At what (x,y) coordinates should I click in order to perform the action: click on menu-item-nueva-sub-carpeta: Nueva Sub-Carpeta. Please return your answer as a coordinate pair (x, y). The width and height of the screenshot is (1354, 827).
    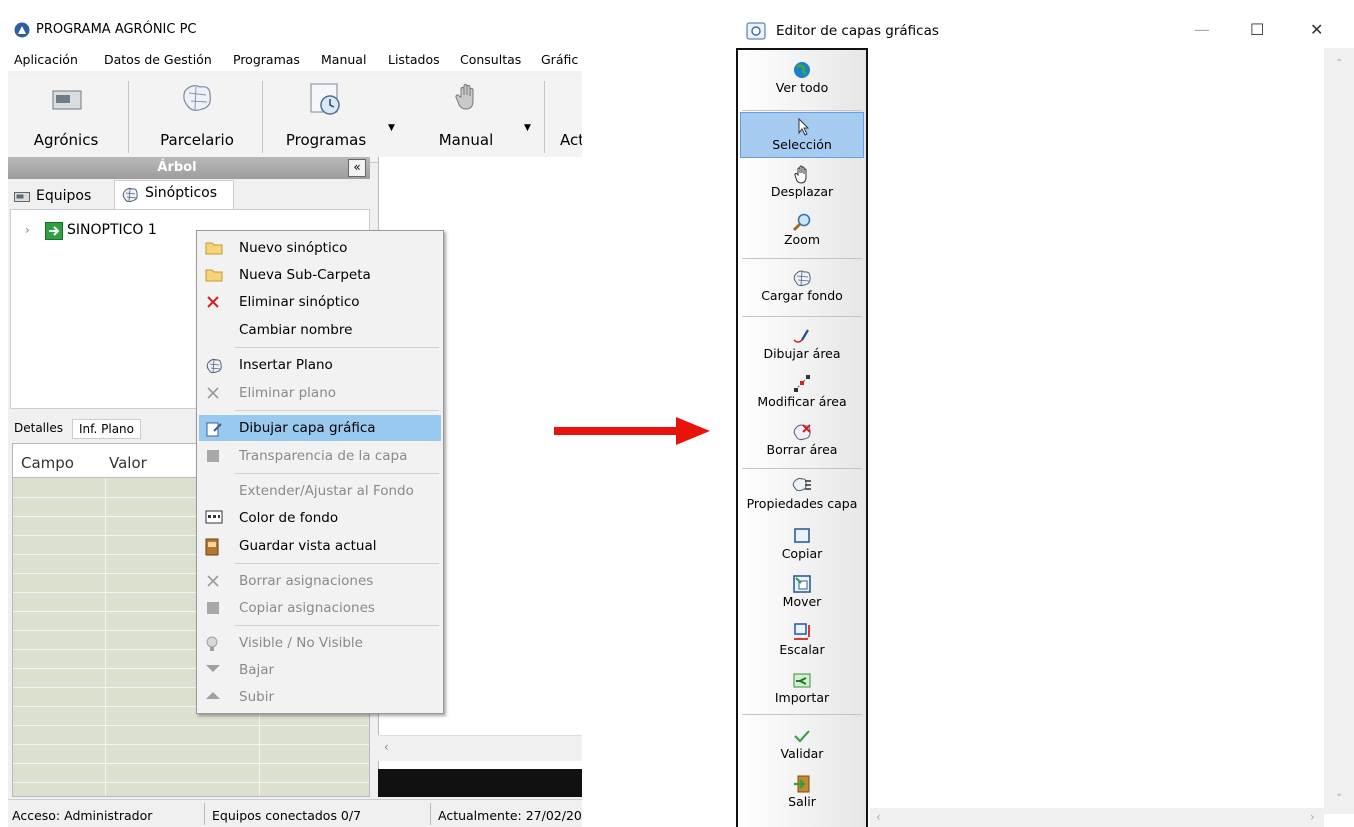
    Looking at the image, I should click on (320, 275).